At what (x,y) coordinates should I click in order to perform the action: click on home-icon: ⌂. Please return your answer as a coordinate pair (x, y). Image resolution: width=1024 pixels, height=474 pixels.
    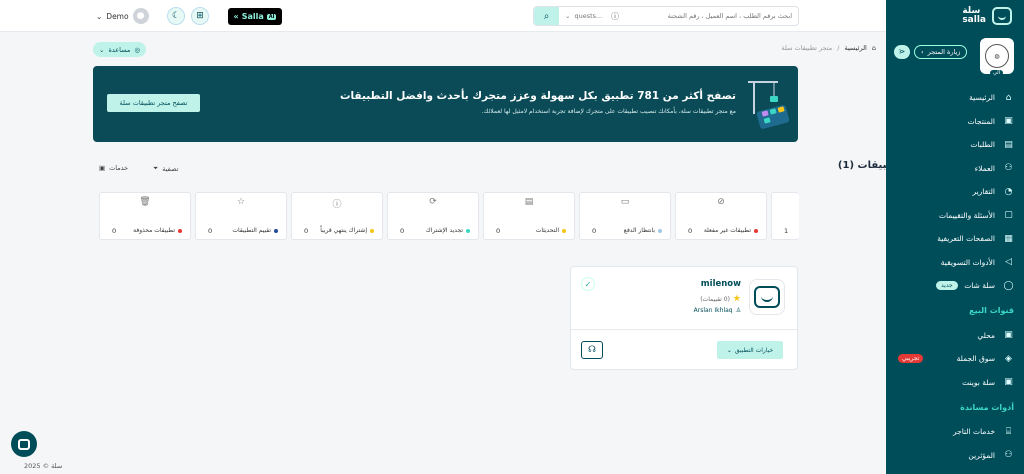
    Looking at the image, I should click on (1008, 97).